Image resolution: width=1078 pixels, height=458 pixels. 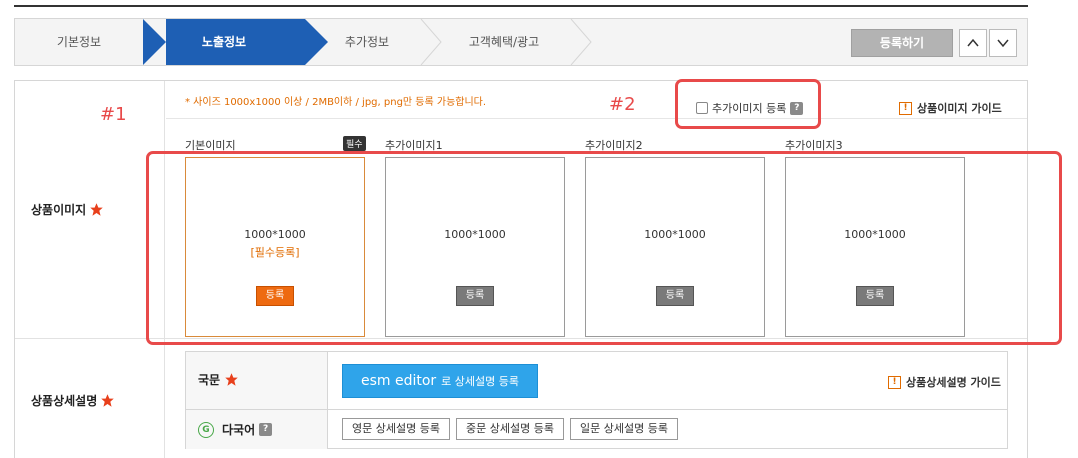 I want to click on detail-guide-link: ! 상품상세설명 가이드, so click(x=944, y=382).